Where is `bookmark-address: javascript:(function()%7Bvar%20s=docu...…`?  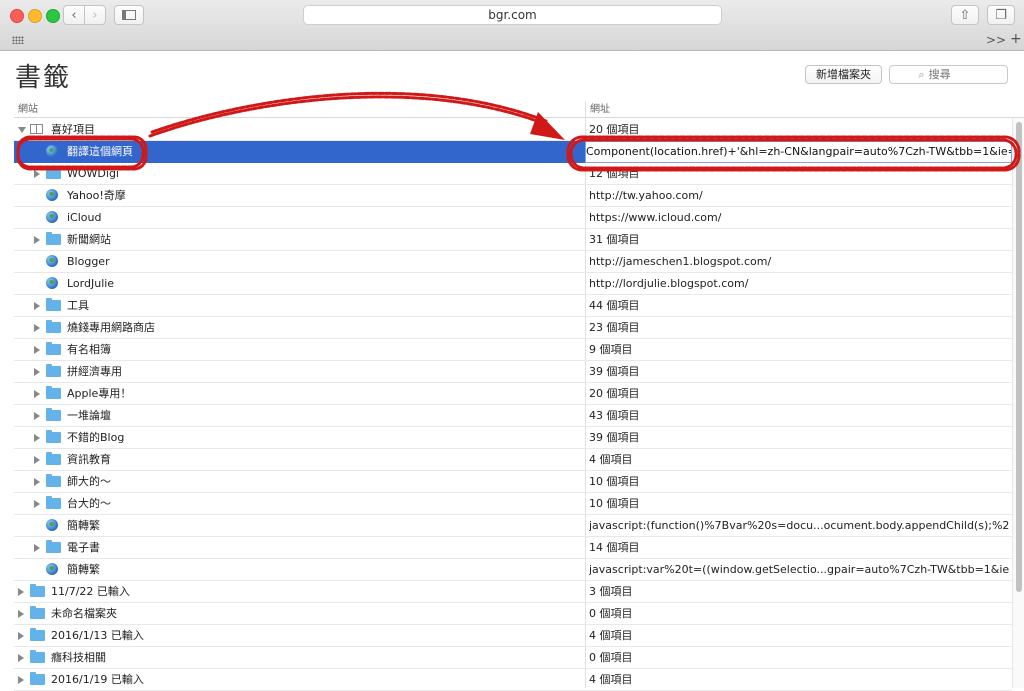 bookmark-address: javascript:(function()%7Bvar%20s=docu...… is located at coordinates (799, 525).